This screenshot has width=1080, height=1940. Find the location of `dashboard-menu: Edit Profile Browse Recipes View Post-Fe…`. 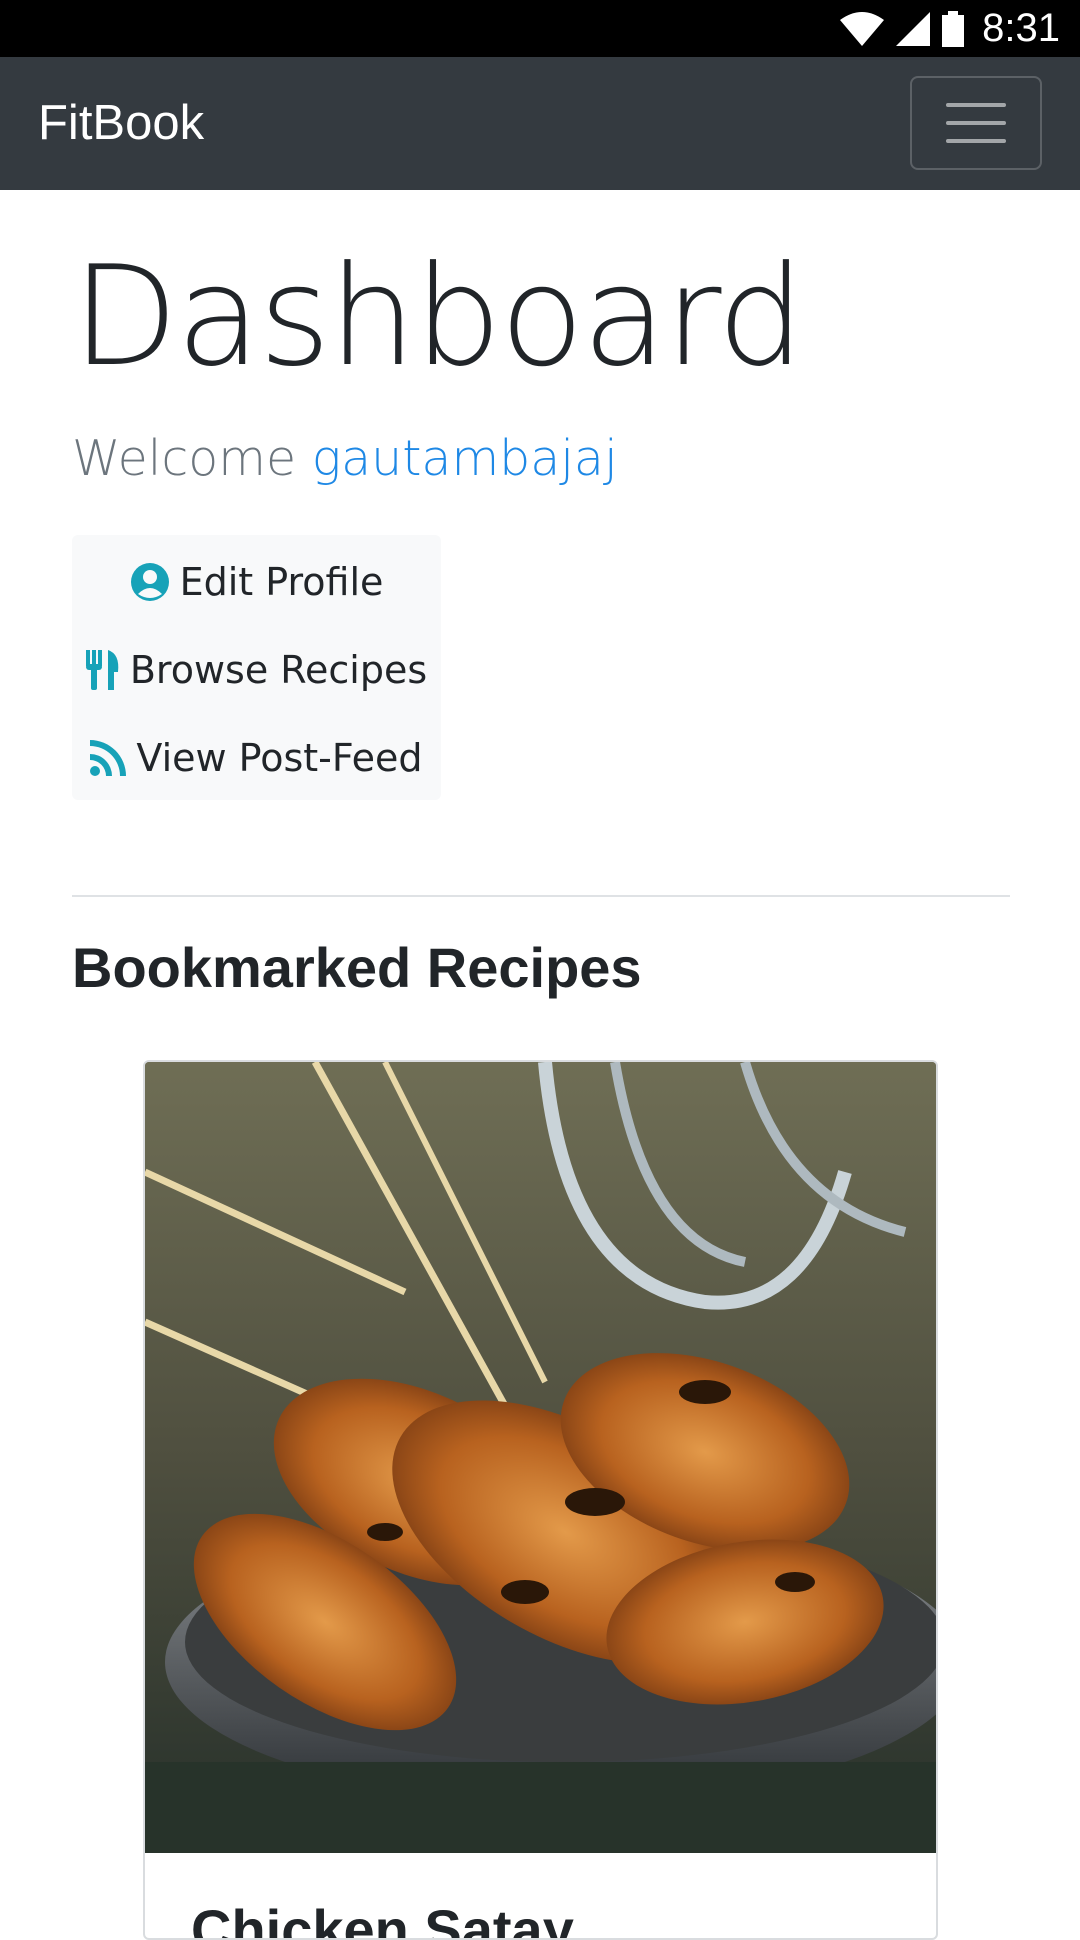

dashboard-menu: Edit Profile Browse Recipes View Post-Fe… is located at coordinates (256, 667).